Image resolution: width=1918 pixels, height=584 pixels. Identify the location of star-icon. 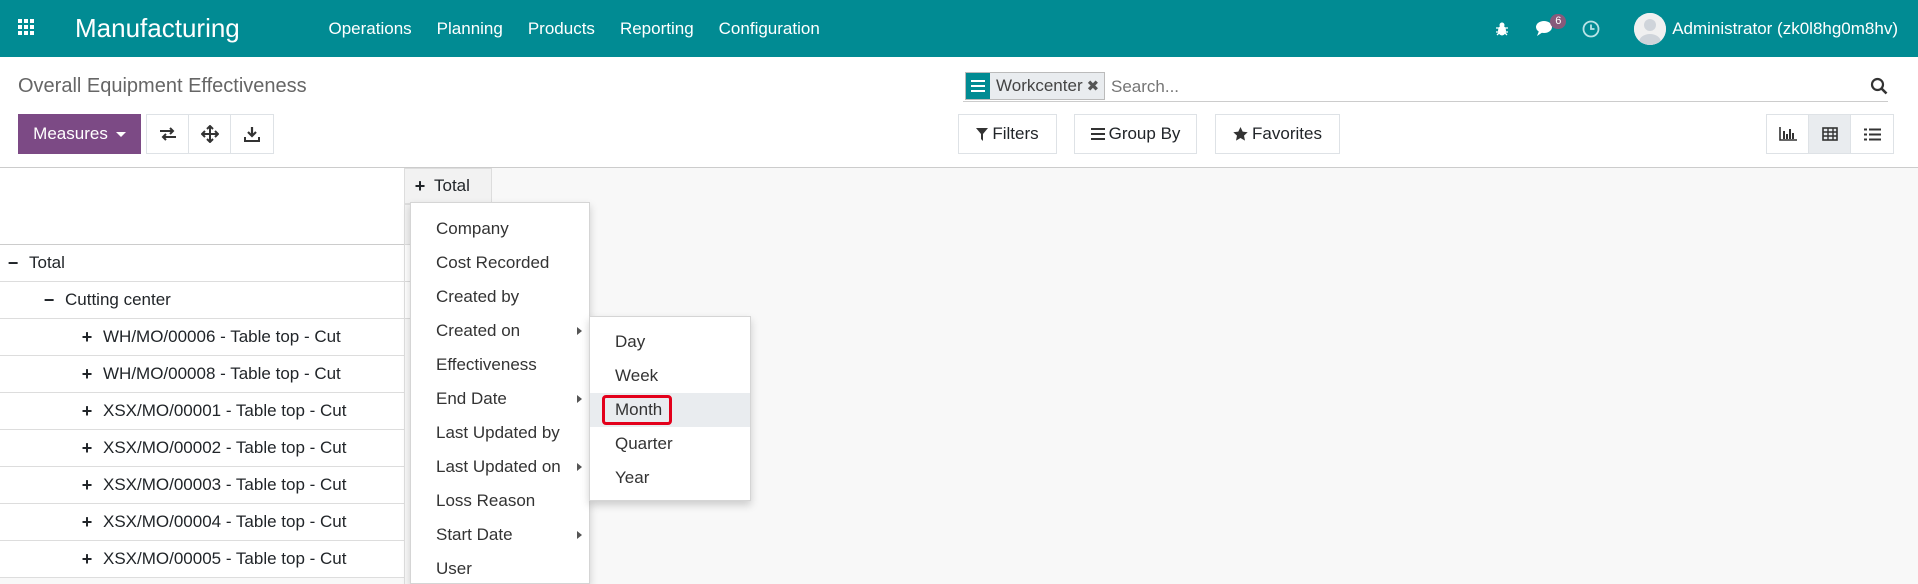
(1240, 134).